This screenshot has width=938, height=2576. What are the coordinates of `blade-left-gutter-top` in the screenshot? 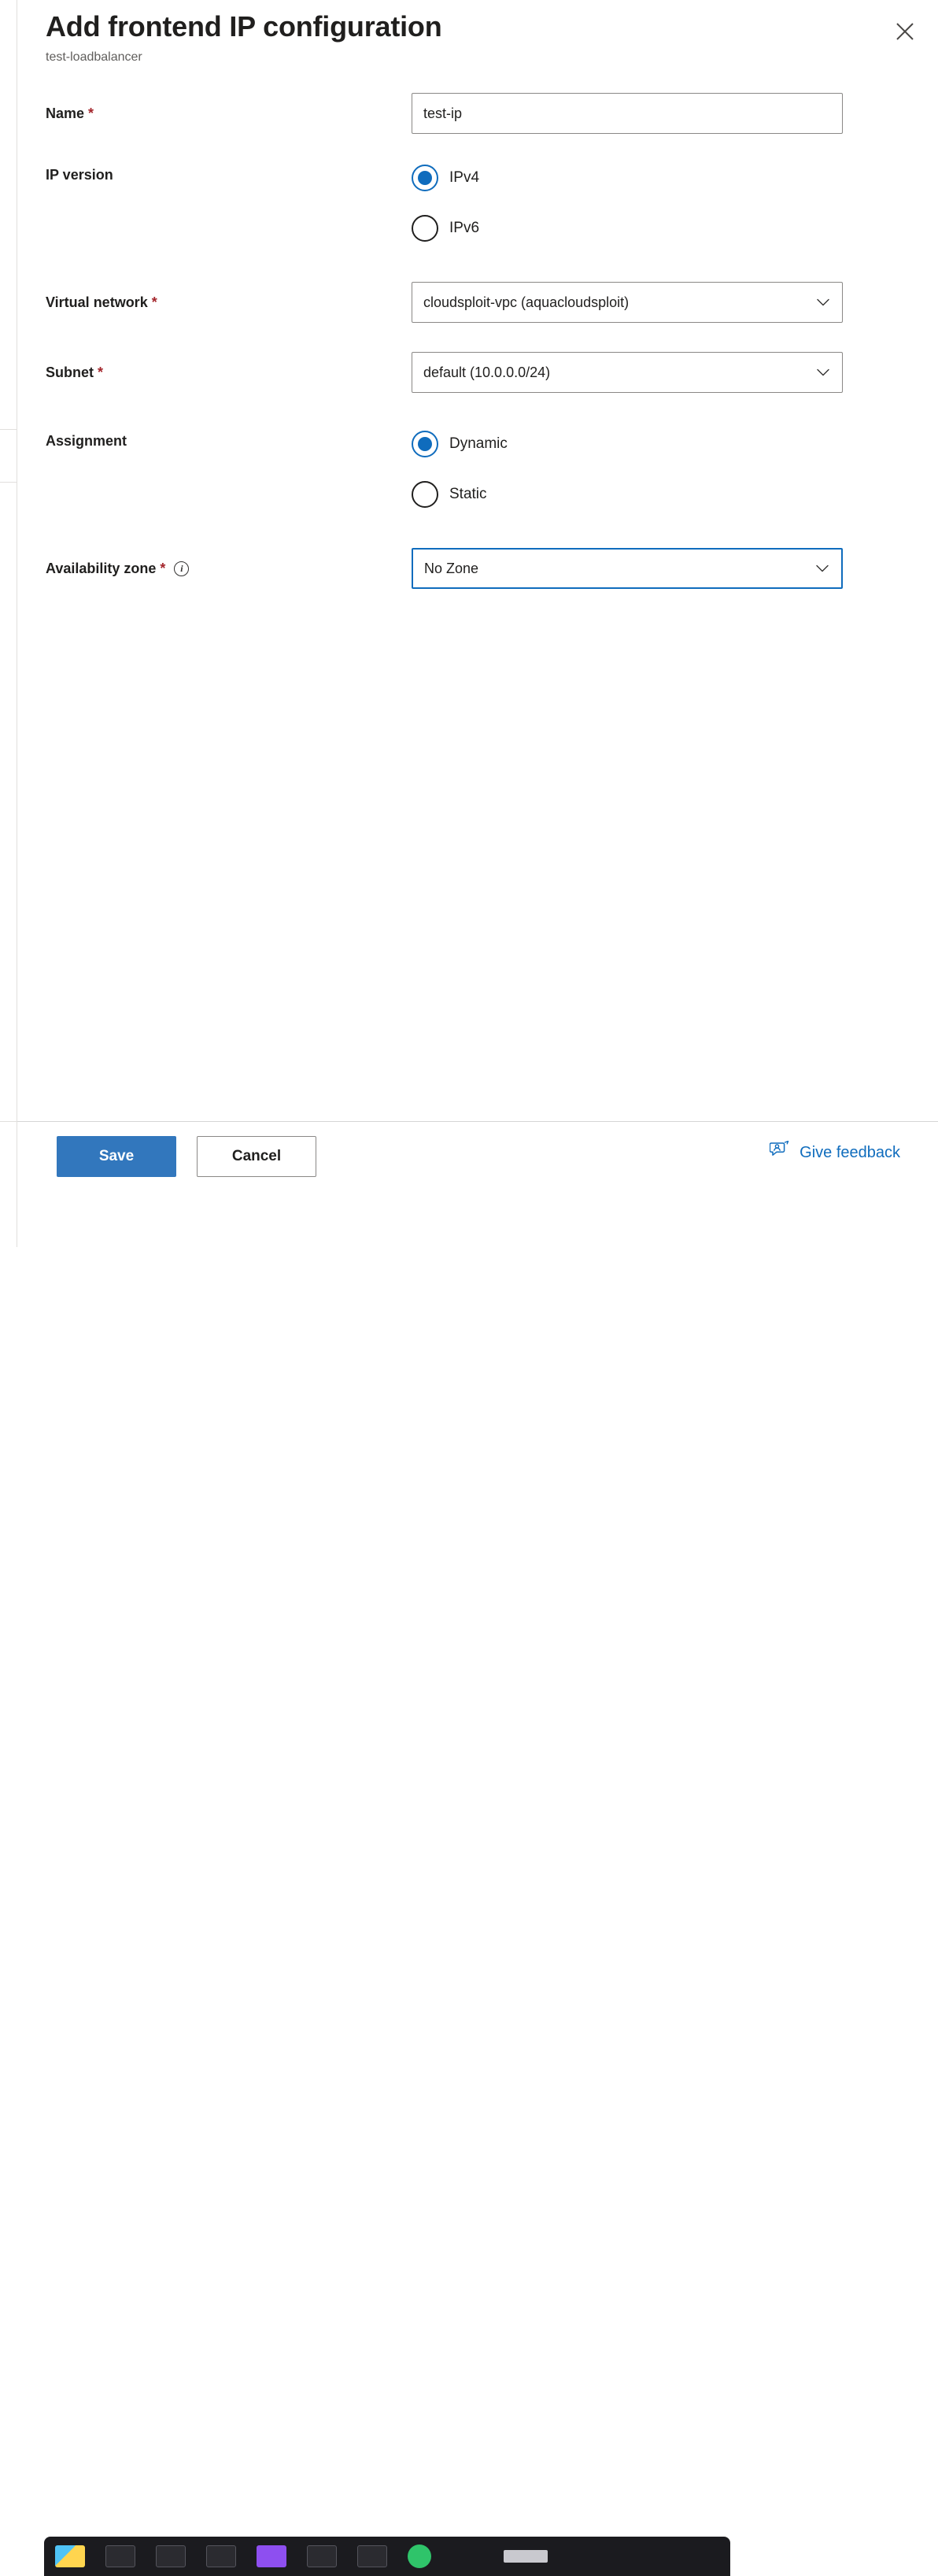 It's located at (8, 214).